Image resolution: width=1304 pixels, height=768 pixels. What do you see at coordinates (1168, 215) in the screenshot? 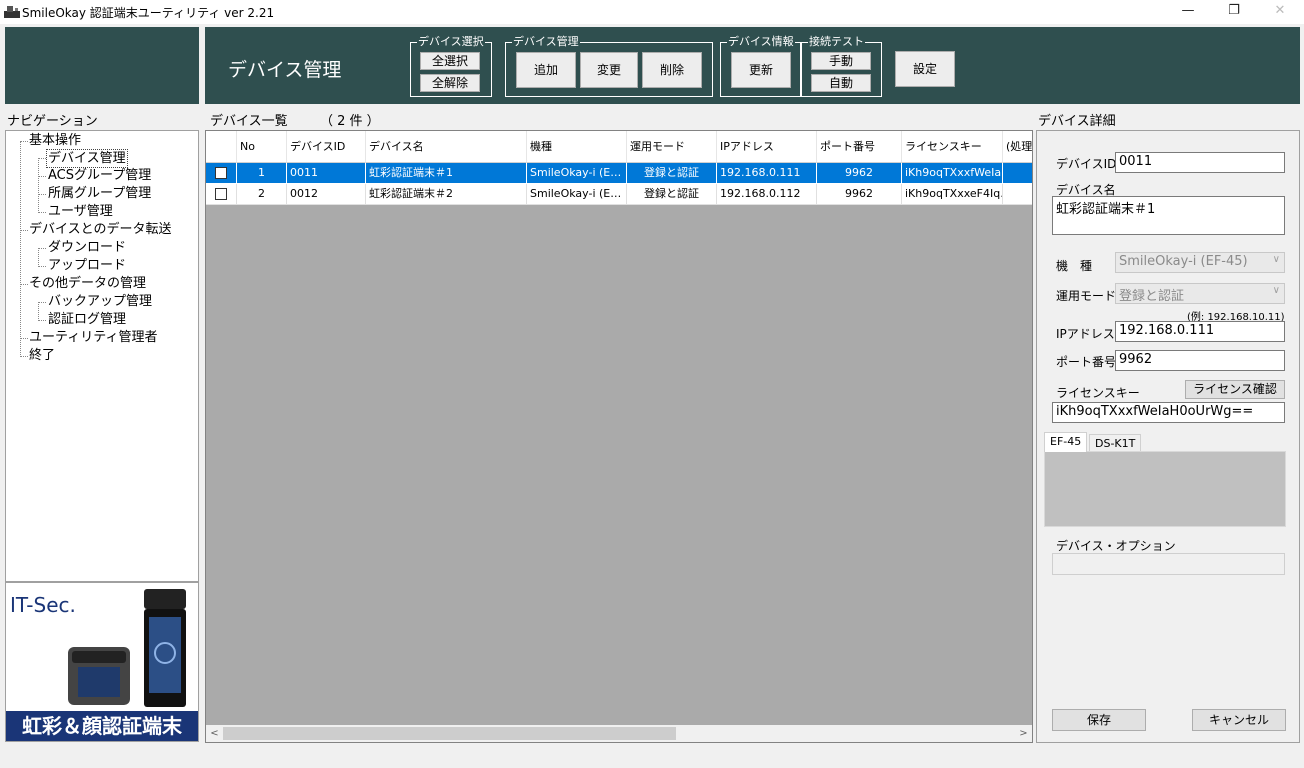
I see `device-name-field: 虹彩認証端末＃1` at bounding box center [1168, 215].